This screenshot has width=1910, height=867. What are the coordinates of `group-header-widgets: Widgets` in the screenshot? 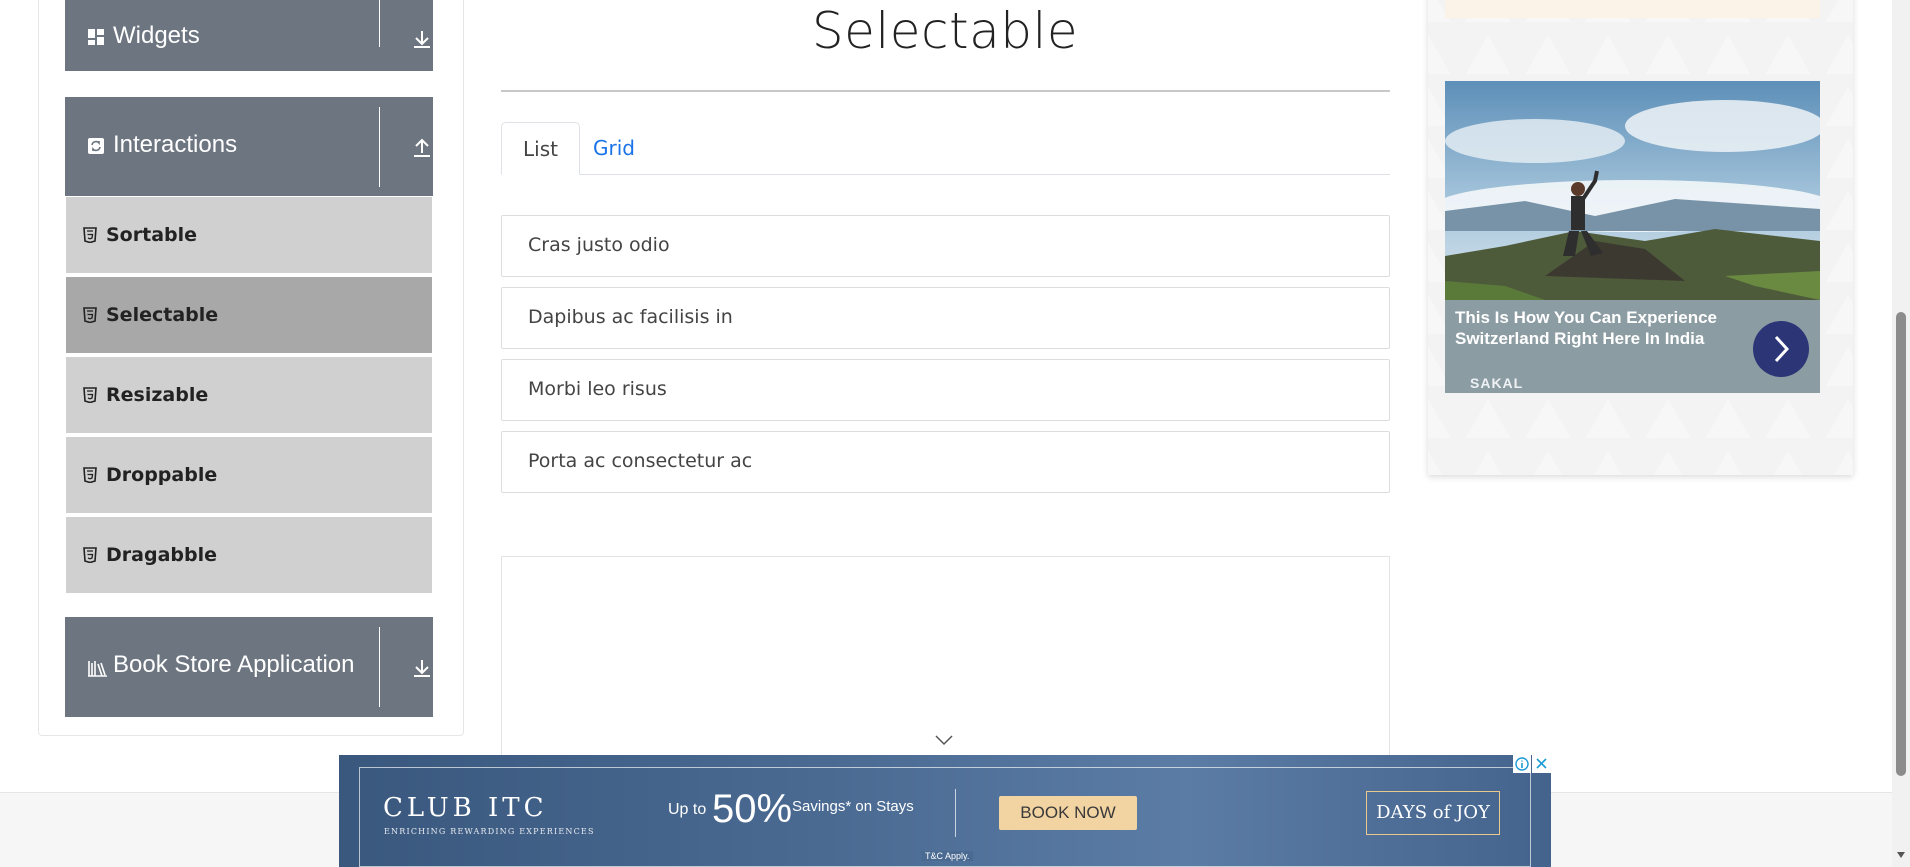 It's located at (249, 35).